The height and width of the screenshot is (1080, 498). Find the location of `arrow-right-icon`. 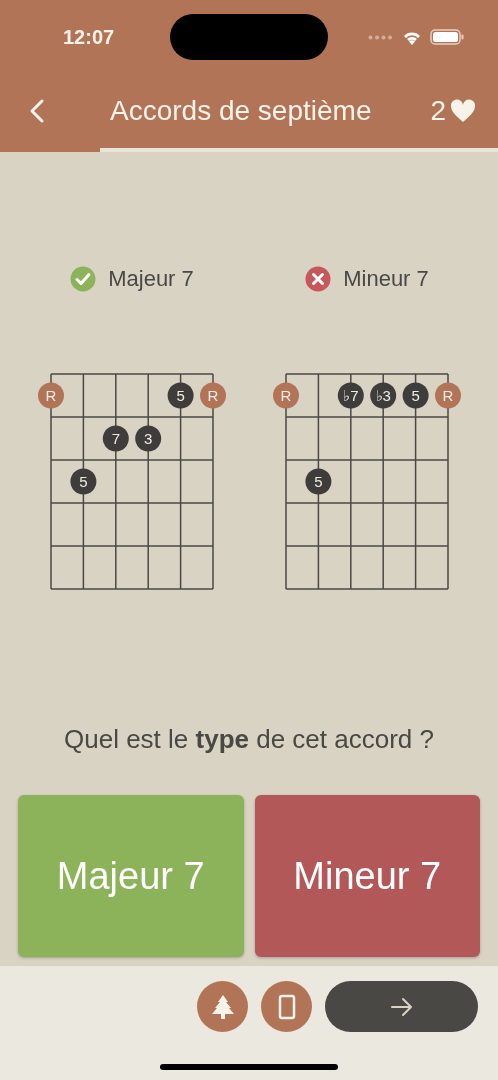

arrow-right-icon is located at coordinates (401, 1006).